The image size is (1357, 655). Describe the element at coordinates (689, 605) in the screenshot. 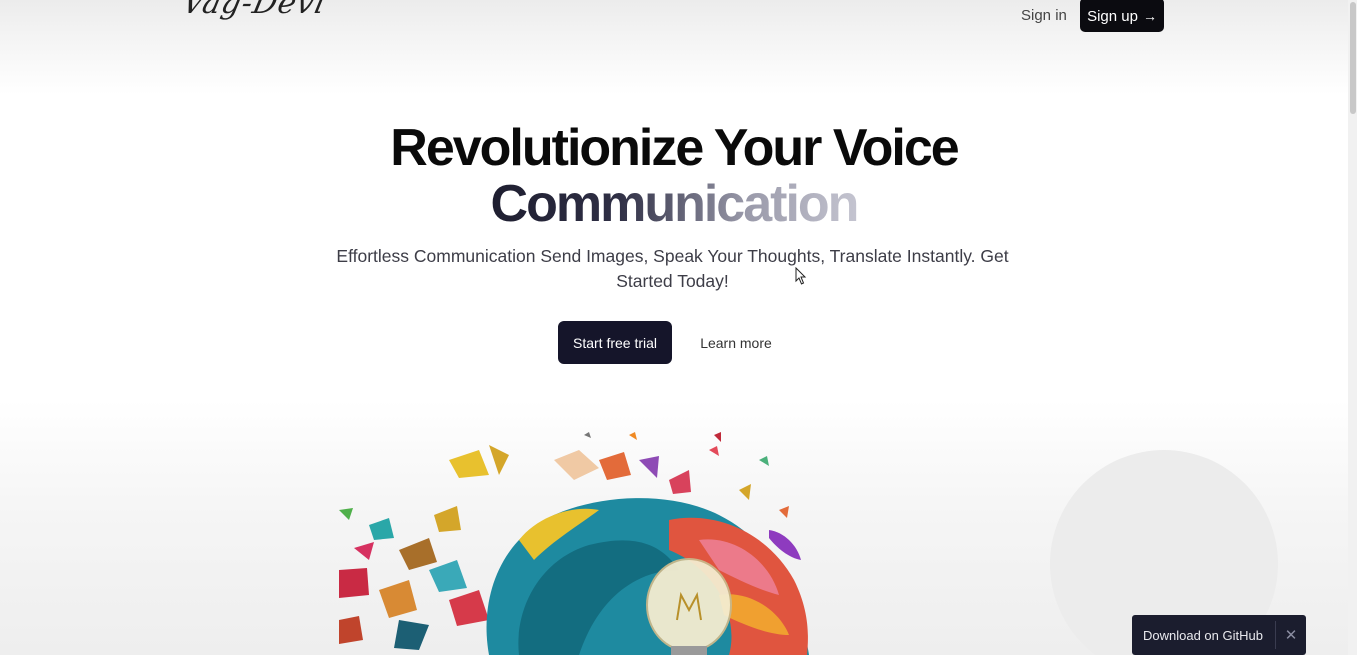

I see `lightbulb` at that location.